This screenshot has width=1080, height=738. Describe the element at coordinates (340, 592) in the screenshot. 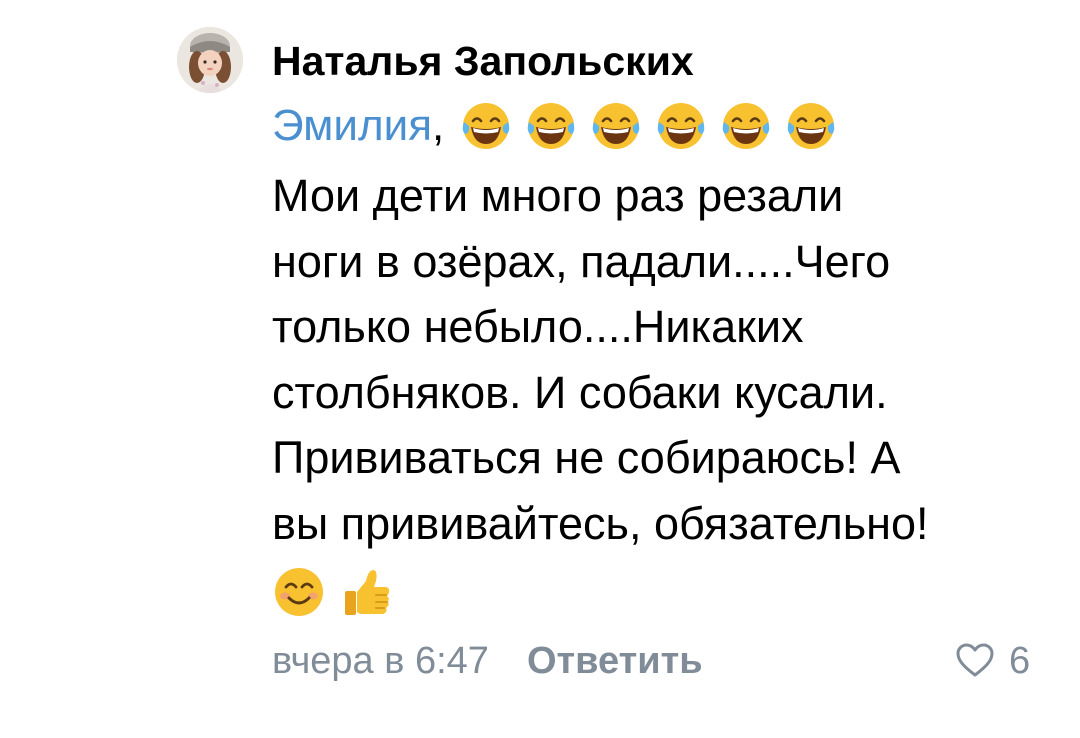

I see `end-emojis` at that location.